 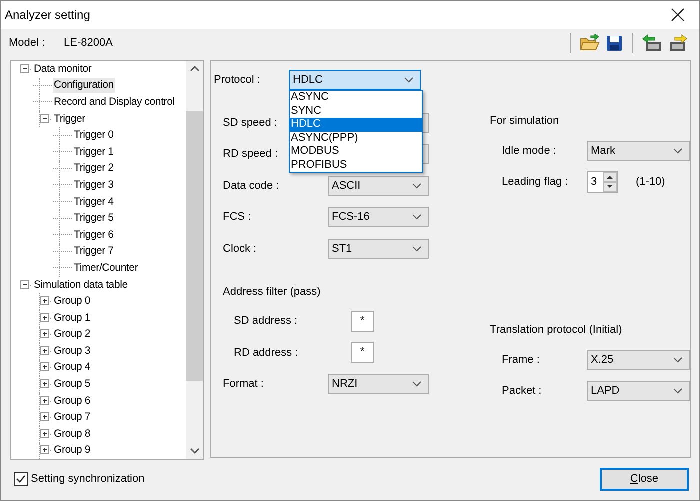 What do you see at coordinates (272, 292) in the screenshot?
I see `field-label: Address filter (pass)` at bounding box center [272, 292].